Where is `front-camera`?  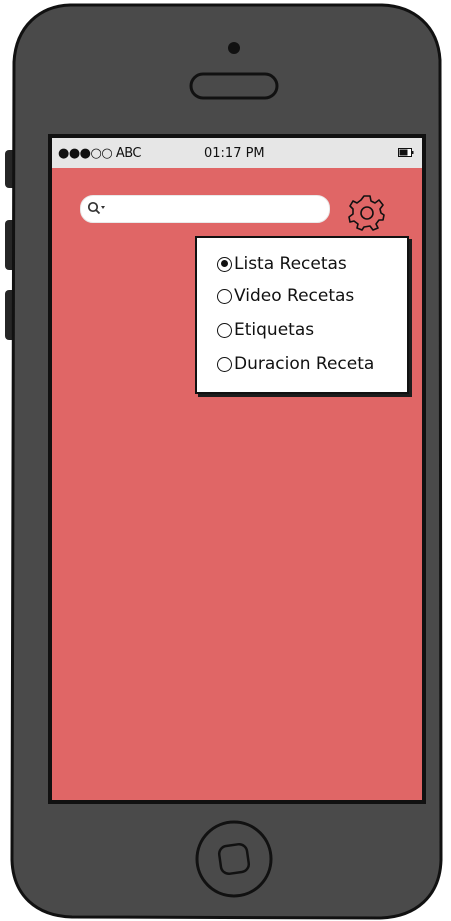 front-camera is located at coordinates (234, 48).